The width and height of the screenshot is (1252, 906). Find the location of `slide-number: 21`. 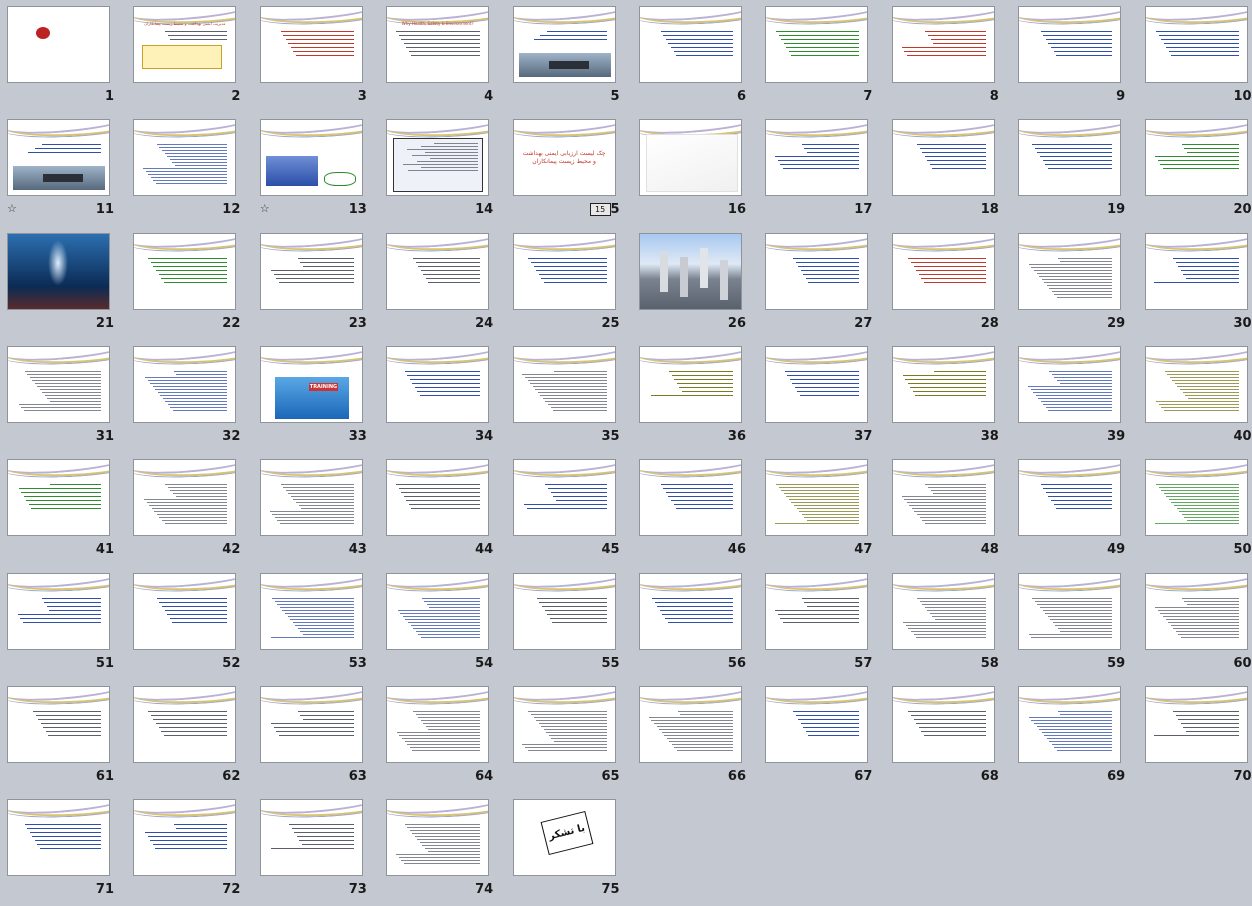

slide-number: 21 is located at coordinates (104, 323).